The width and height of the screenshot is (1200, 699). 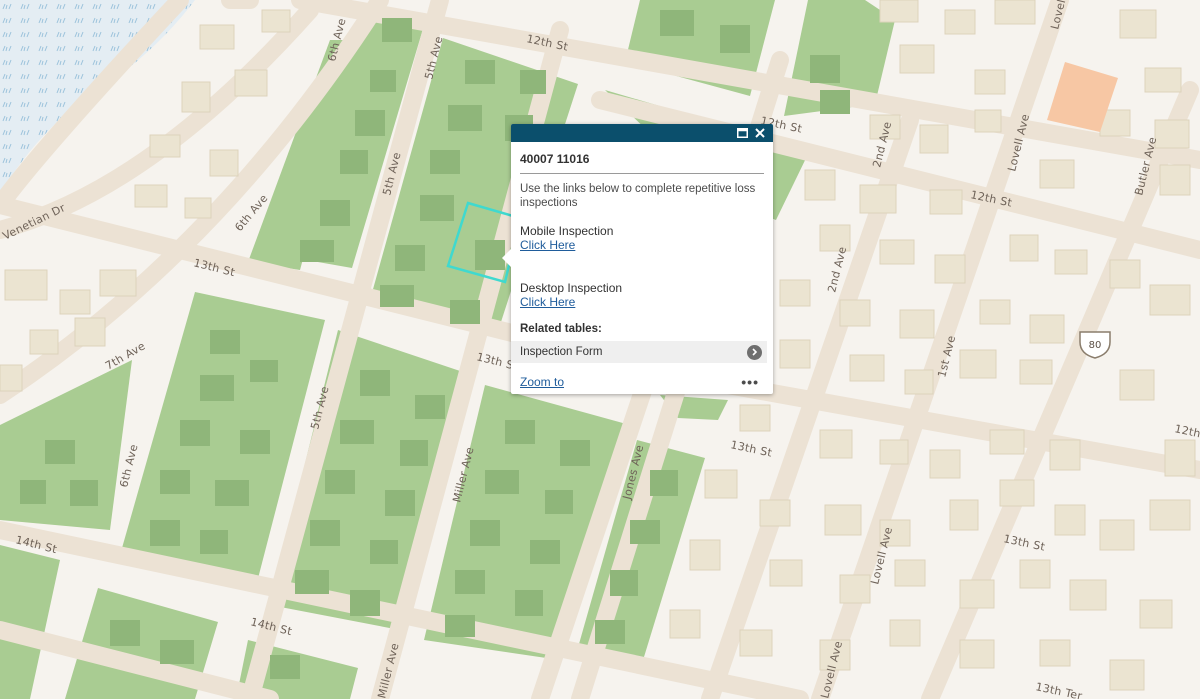 What do you see at coordinates (742, 133) in the screenshot?
I see `maximize-icon` at bounding box center [742, 133].